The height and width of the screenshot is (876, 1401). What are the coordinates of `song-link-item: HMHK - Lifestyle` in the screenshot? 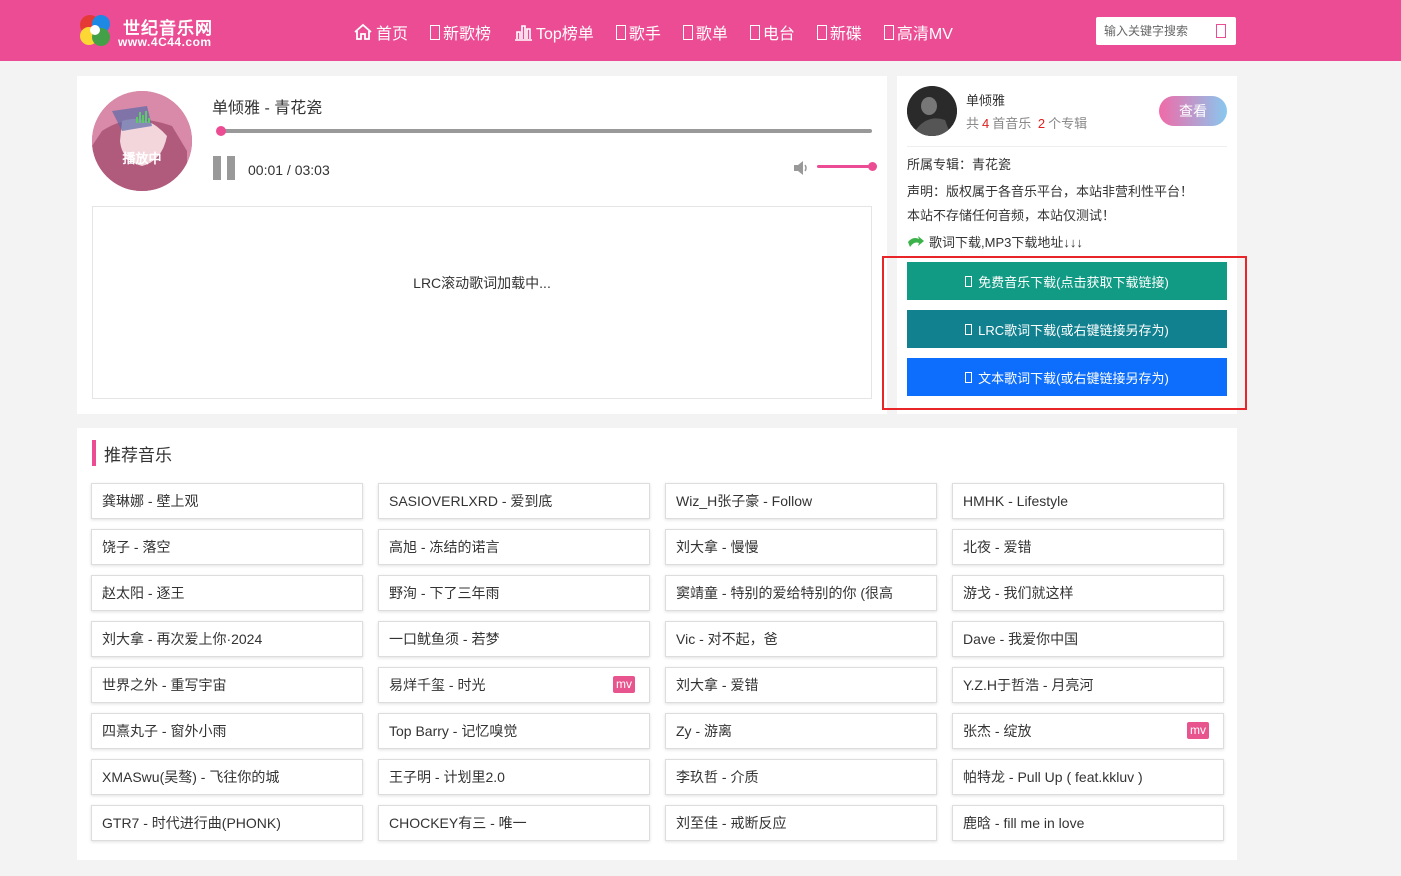 It's located at (1088, 501).